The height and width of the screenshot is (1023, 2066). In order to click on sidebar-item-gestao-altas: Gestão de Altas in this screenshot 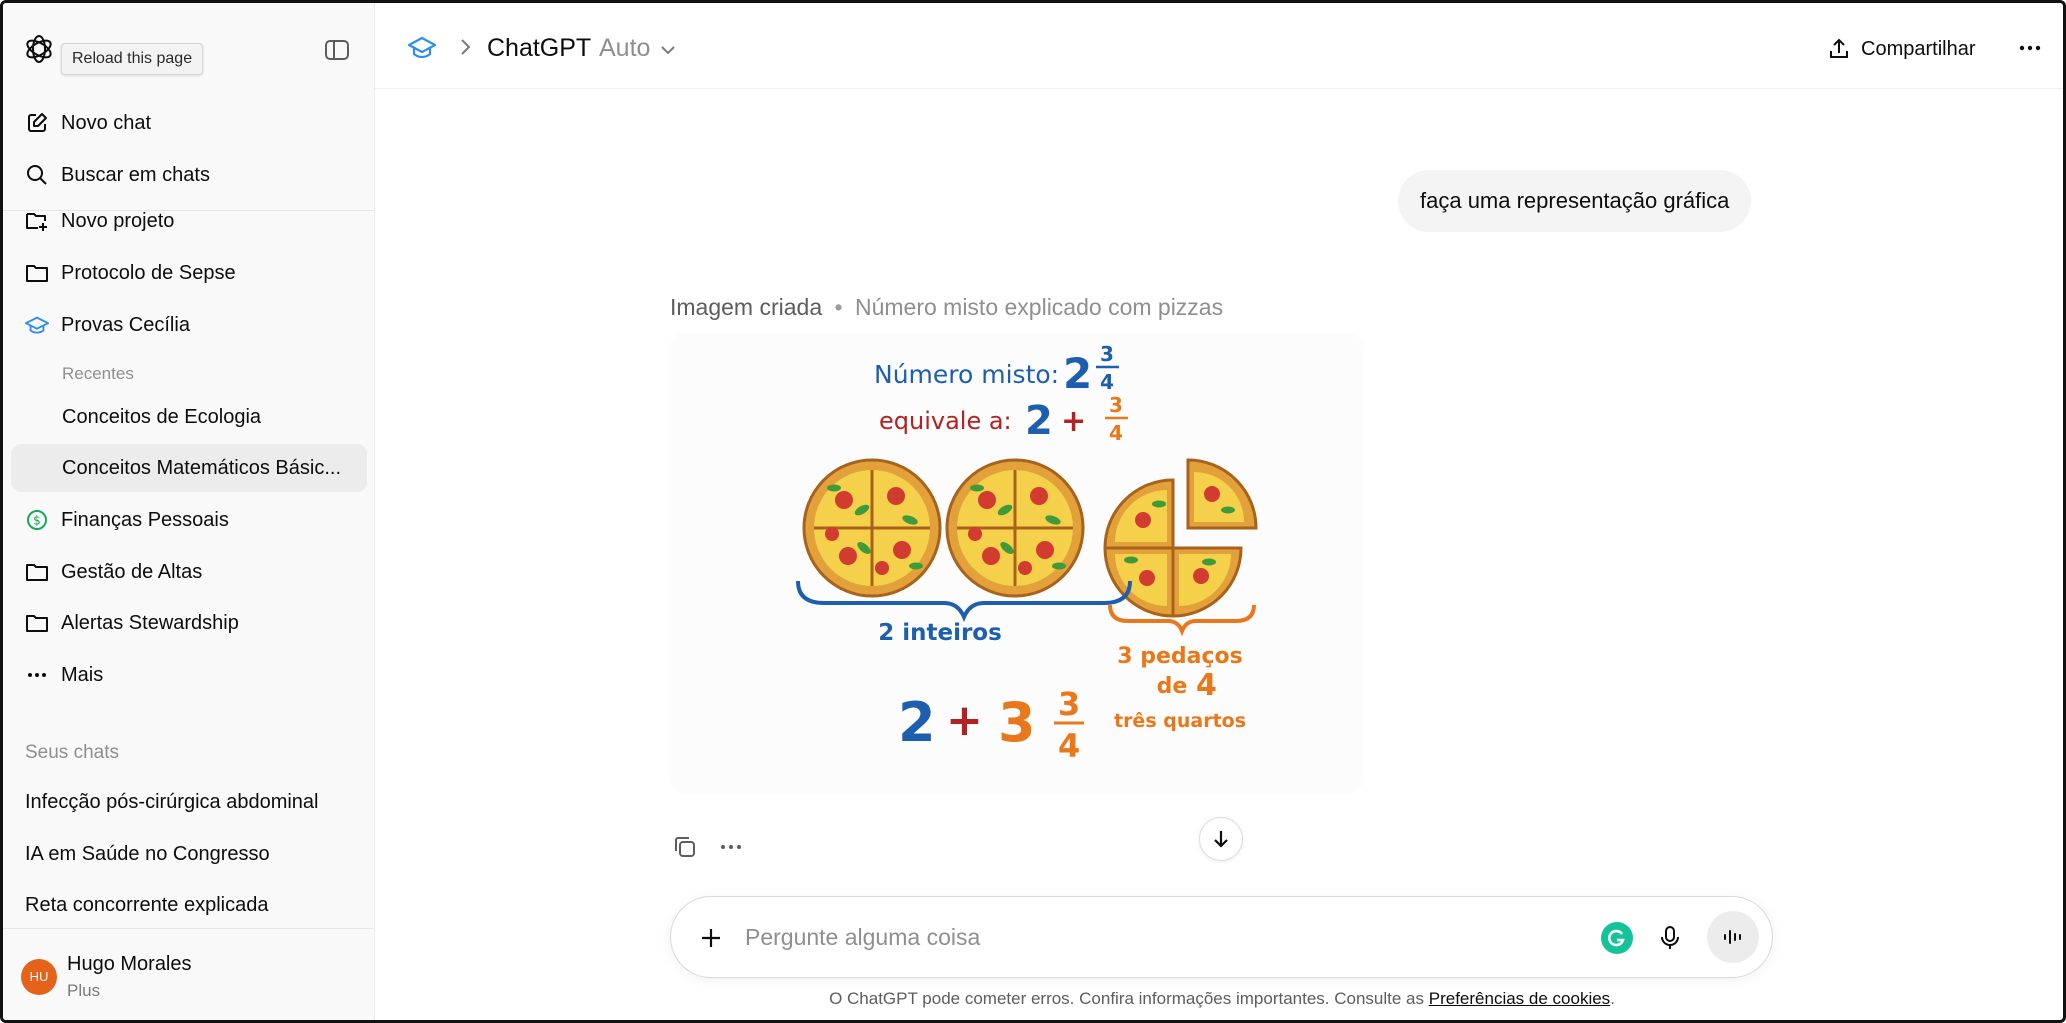, I will do `click(189, 572)`.